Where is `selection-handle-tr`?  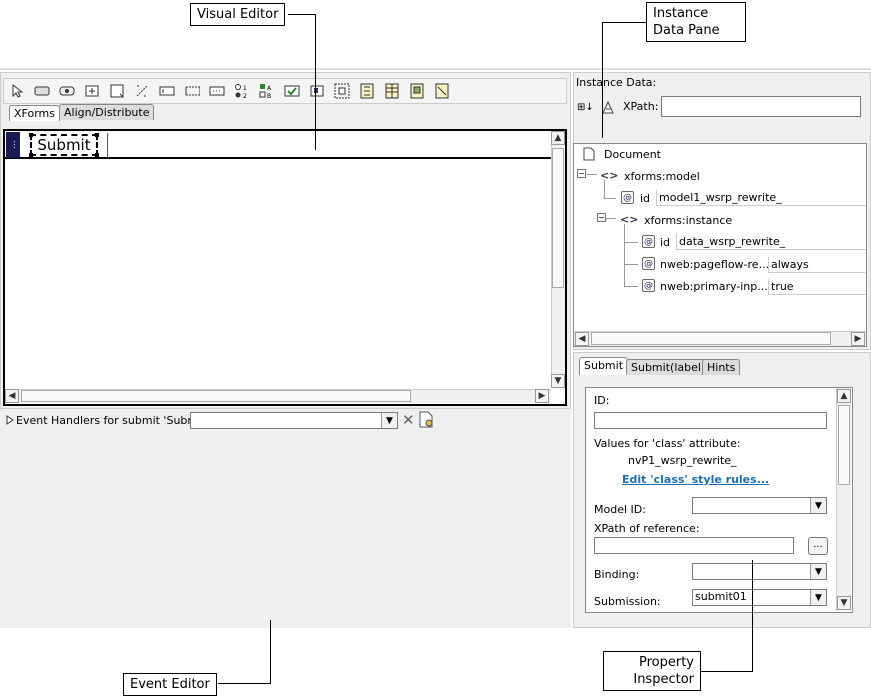 selection-handle-tr is located at coordinates (97, 135).